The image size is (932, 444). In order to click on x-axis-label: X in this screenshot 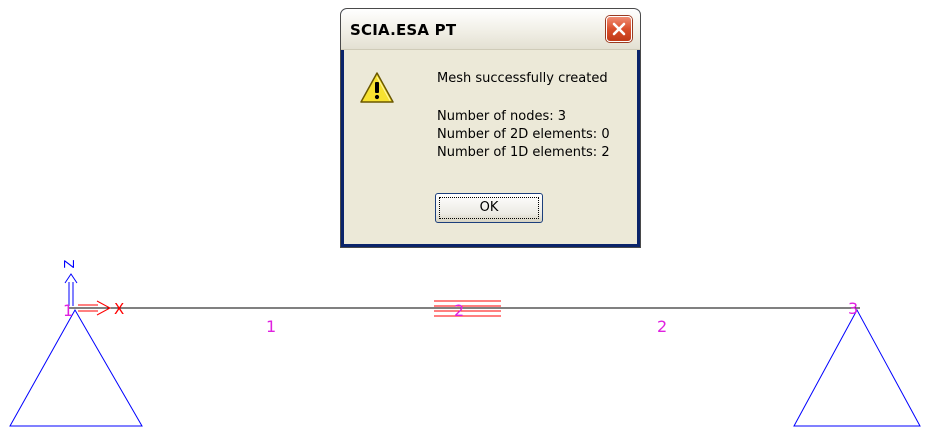, I will do `click(119, 309)`.